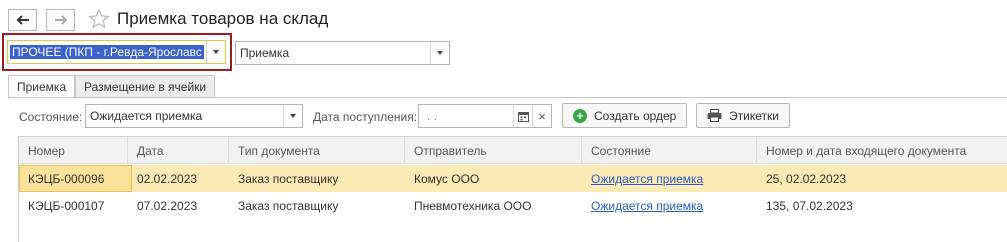  What do you see at coordinates (714, 115) in the screenshot?
I see `printer-icon` at bounding box center [714, 115].